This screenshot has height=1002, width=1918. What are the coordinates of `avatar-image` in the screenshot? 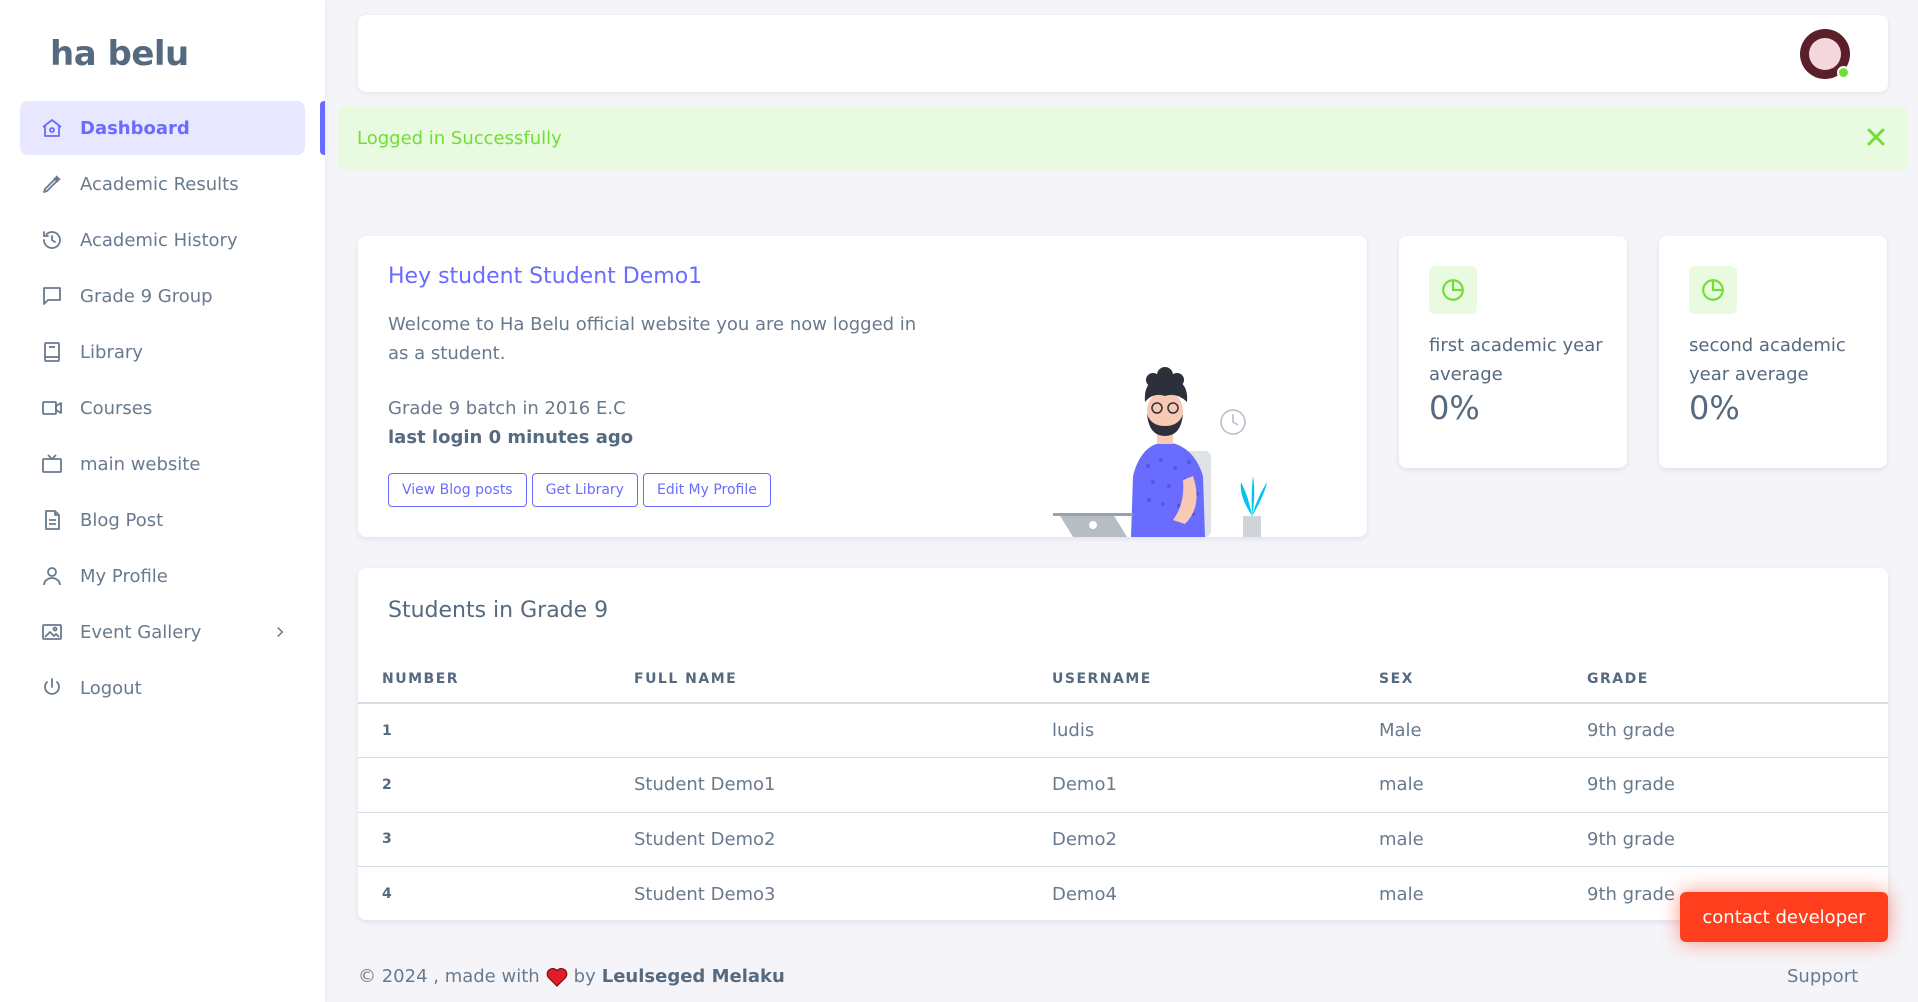 It's located at (1825, 54).